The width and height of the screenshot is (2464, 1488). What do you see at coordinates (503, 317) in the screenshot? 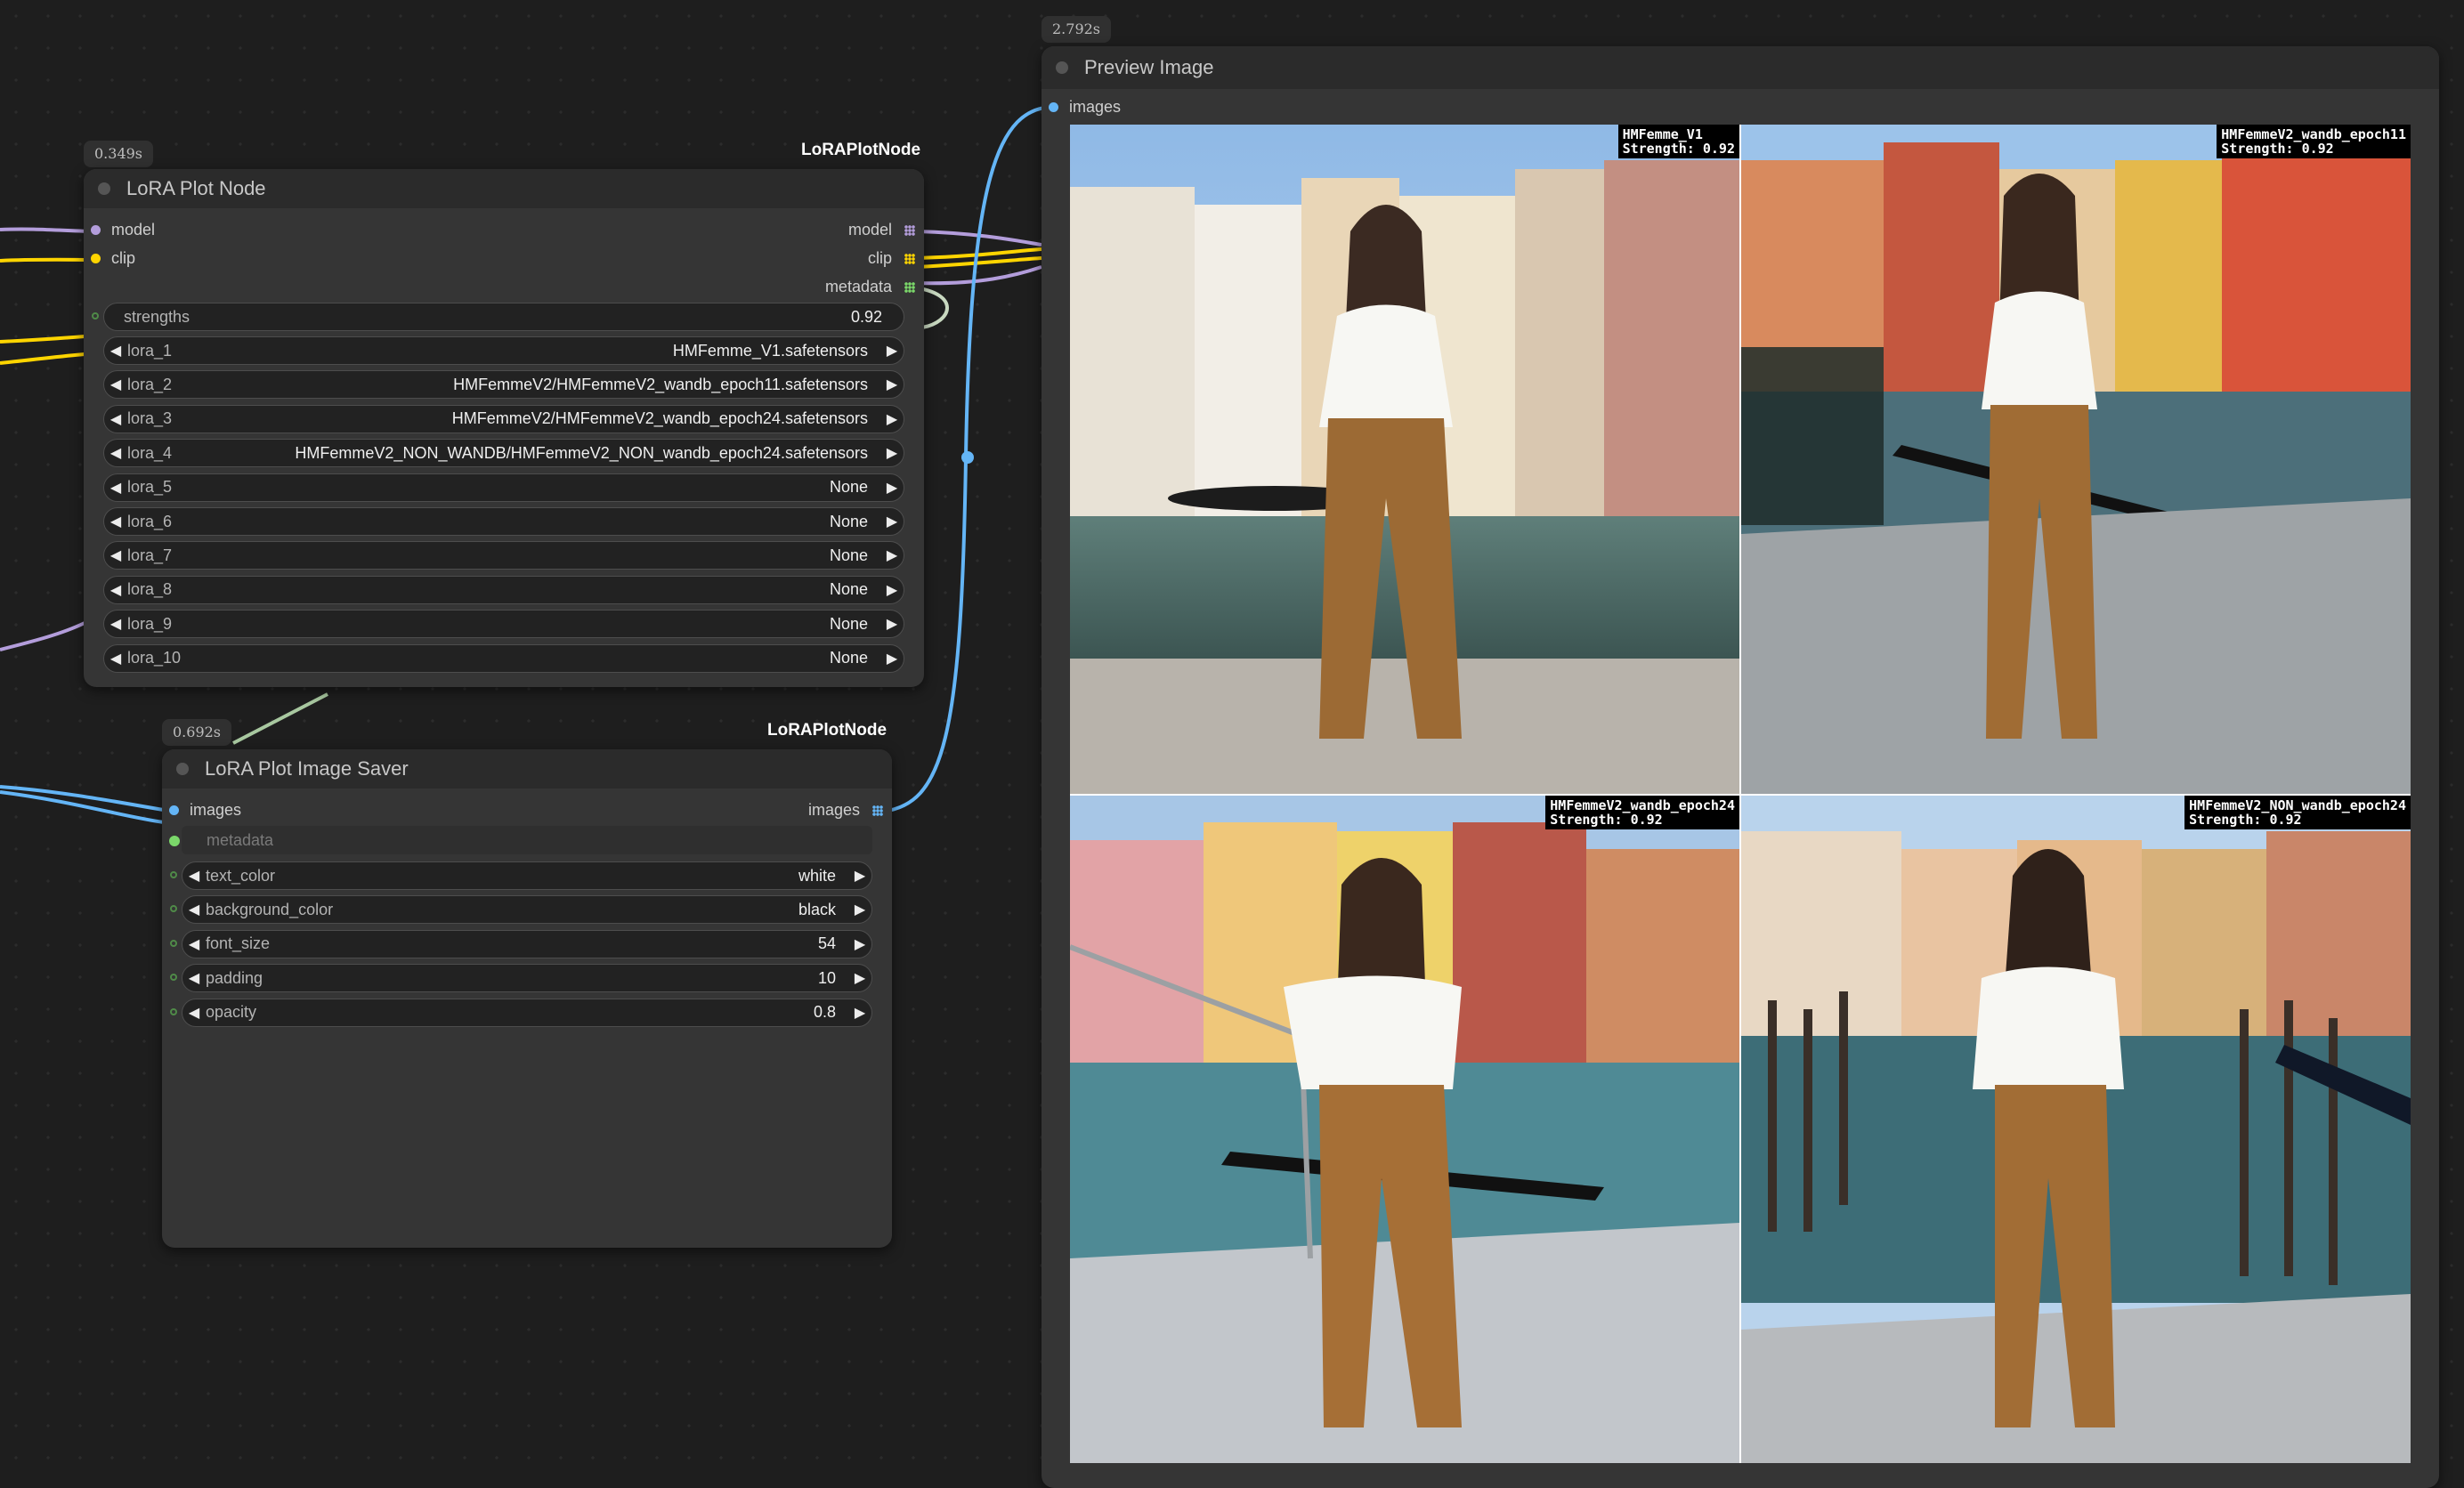
I see `strengths-widget: strengths 0.92` at bounding box center [503, 317].